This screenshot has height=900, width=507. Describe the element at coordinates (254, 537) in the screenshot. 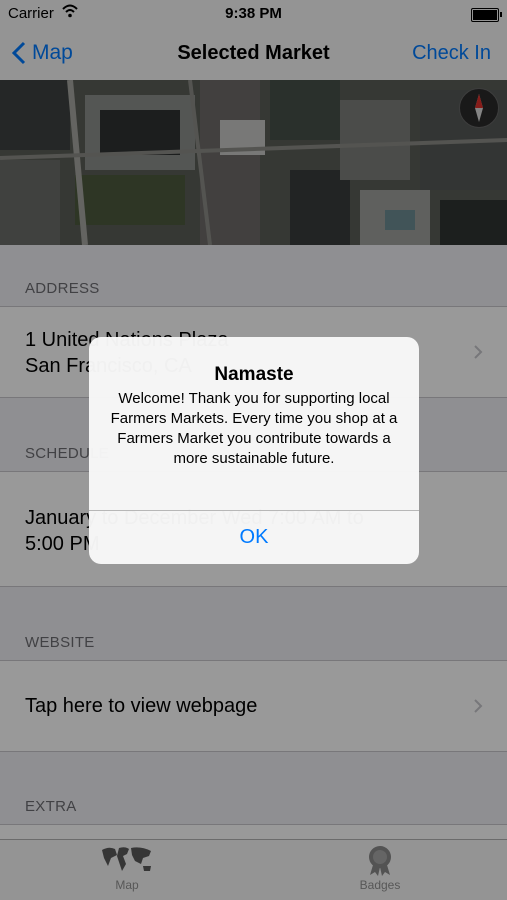

I see `alert-ok-button: OK` at that location.